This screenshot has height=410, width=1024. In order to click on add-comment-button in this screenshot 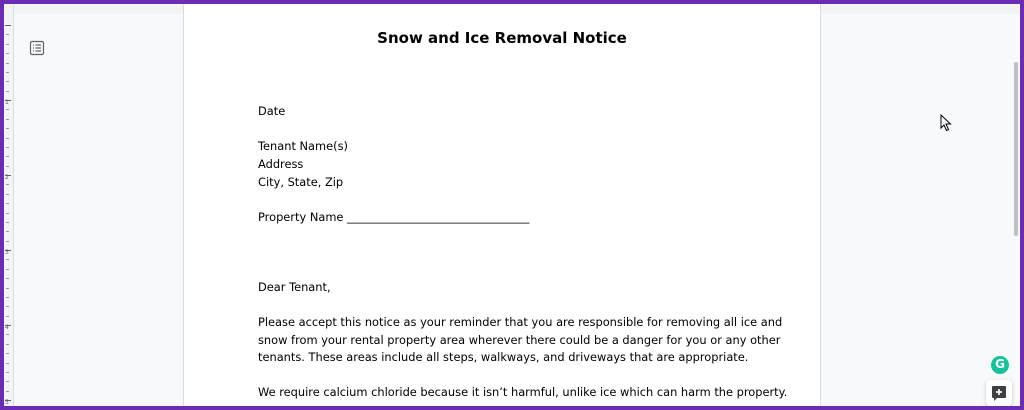, I will do `click(999, 393)`.